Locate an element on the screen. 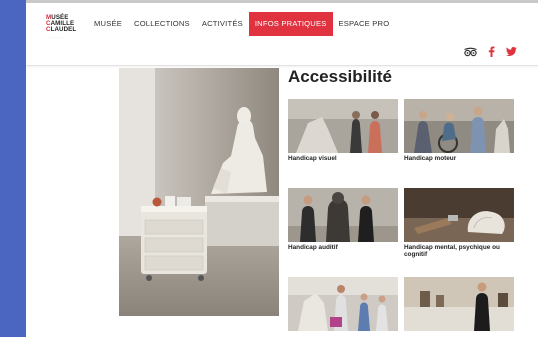 The width and height of the screenshot is (538, 337). logo-tagline: · · · · · · · · · · · is located at coordinates (56, 36).